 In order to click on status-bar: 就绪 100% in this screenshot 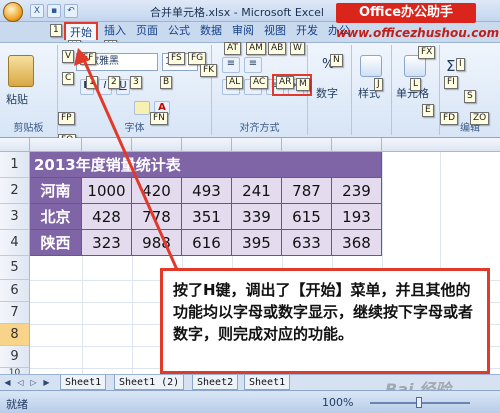, I will do `click(250, 401)`.